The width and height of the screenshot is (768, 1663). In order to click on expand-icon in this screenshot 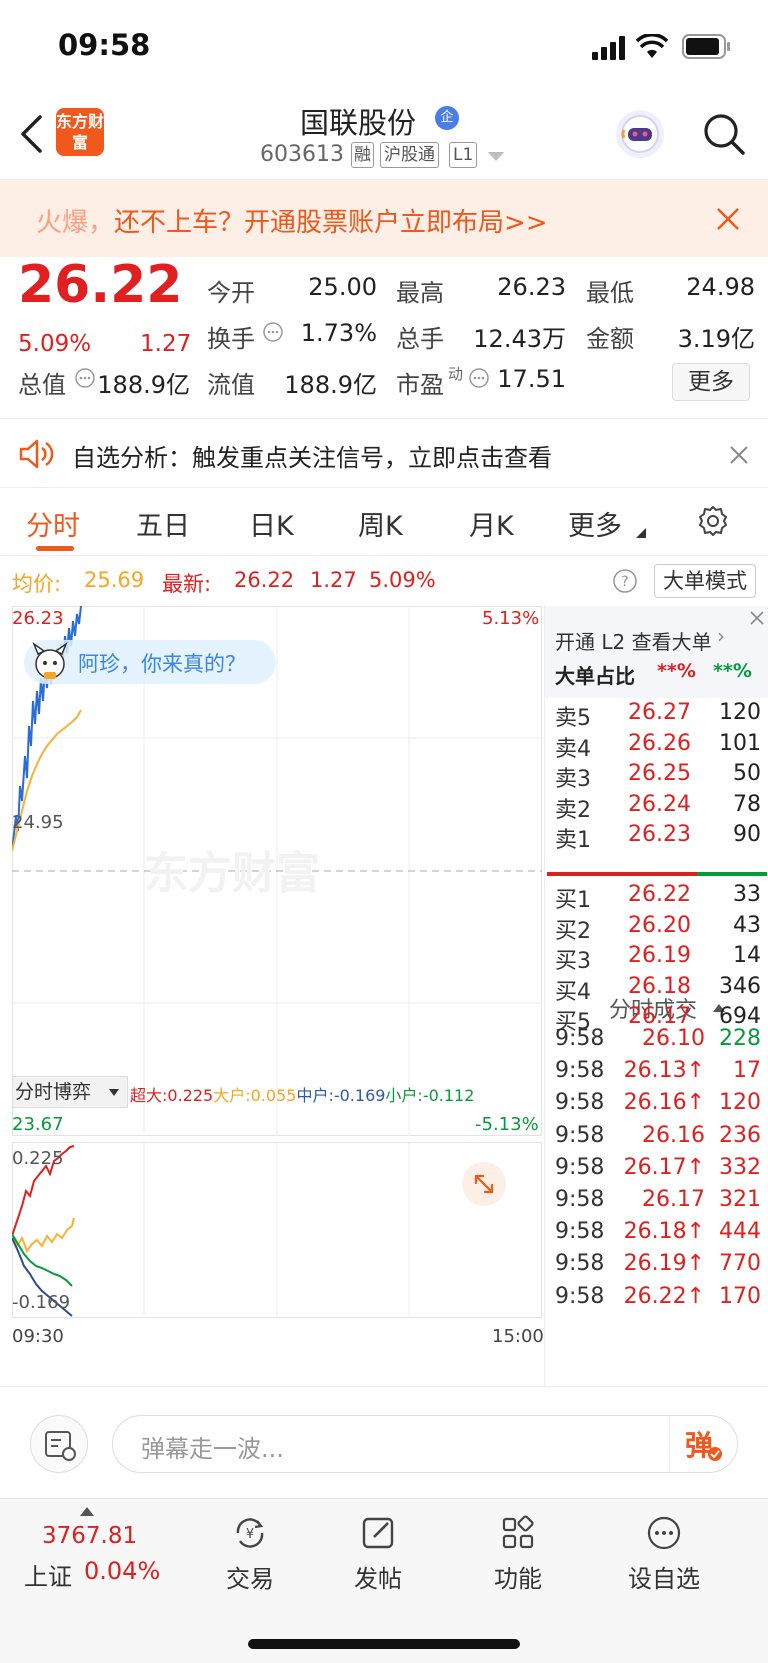, I will do `click(484, 1184)`.